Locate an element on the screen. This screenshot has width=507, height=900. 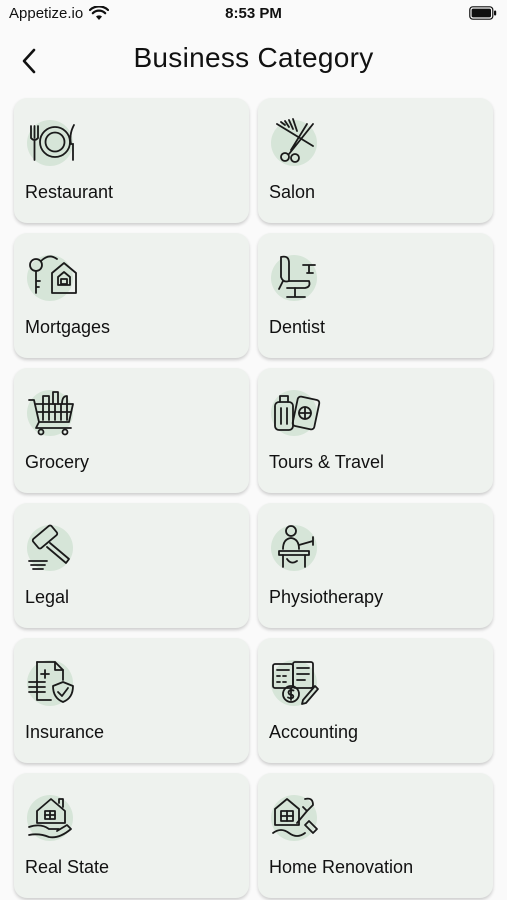
legal-icon is located at coordinates (51, 547).